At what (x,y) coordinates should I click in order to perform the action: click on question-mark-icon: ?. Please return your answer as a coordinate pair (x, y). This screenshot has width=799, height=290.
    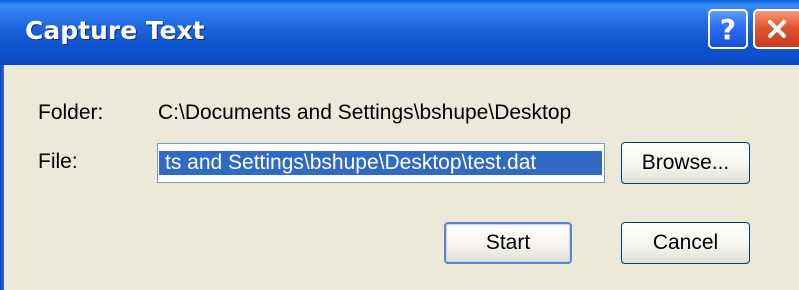
    Looking at the image, I should click on (728, 29).